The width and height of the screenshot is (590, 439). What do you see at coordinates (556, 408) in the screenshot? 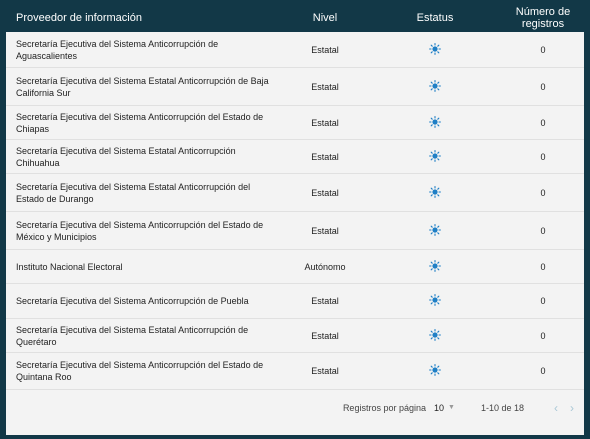
I see `prev-page-icon: ‹` at bounding box center [556, 408].